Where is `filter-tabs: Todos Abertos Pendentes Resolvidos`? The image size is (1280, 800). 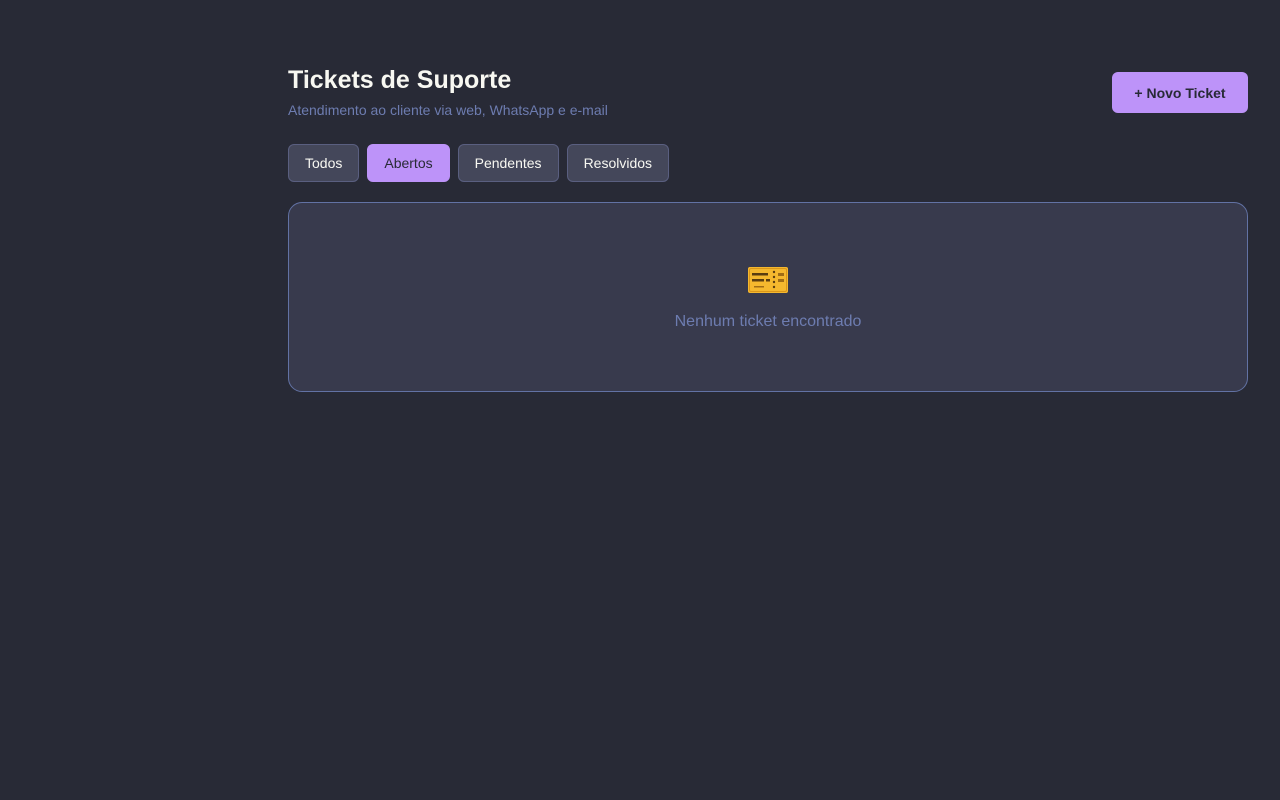 filter-tabs: Todos Abertos Pendentes Resolvidos is located at coordinates (768, 163).